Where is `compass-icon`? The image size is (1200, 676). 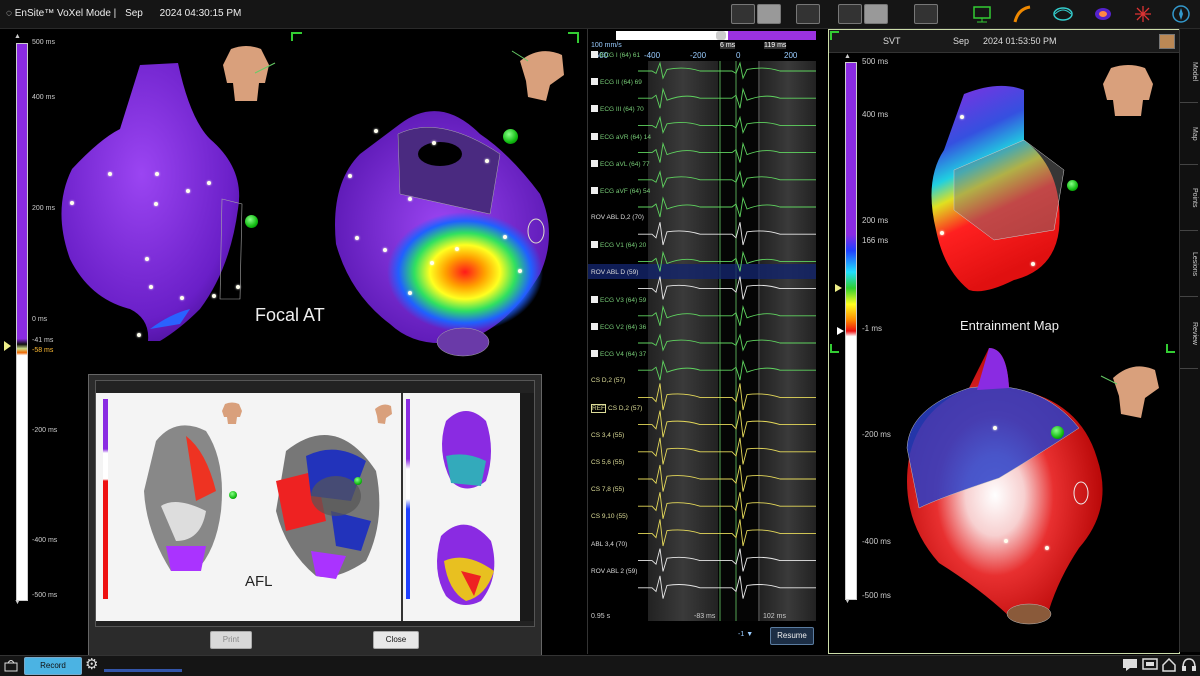
compass-icon is located at coordinates (1181, 14).